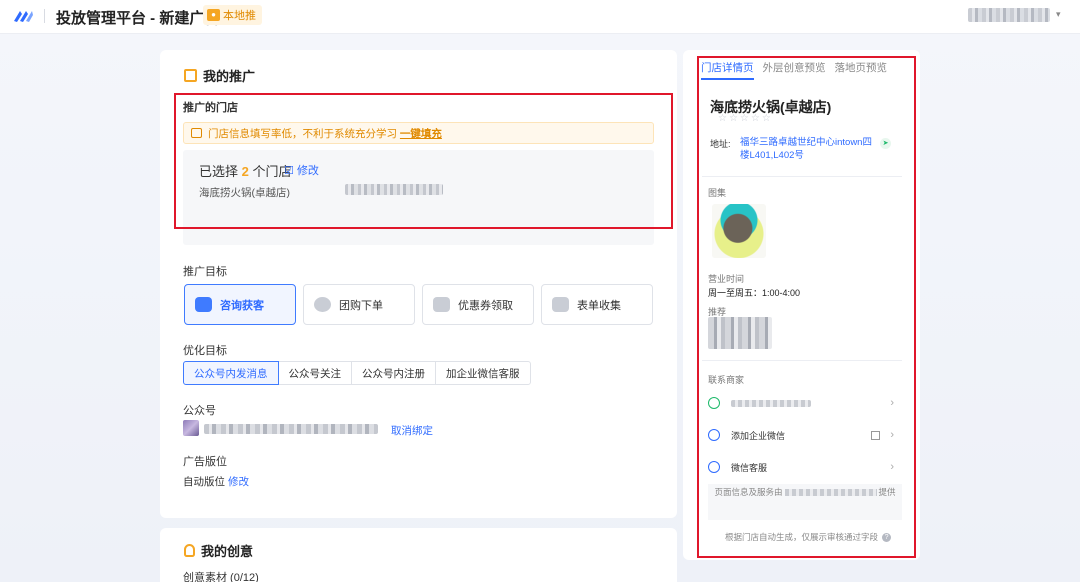  Describe the element at coordinates (244, 193) in the screenshot. I see `store-name: 海底捞火锅(卓越店)` at that location.